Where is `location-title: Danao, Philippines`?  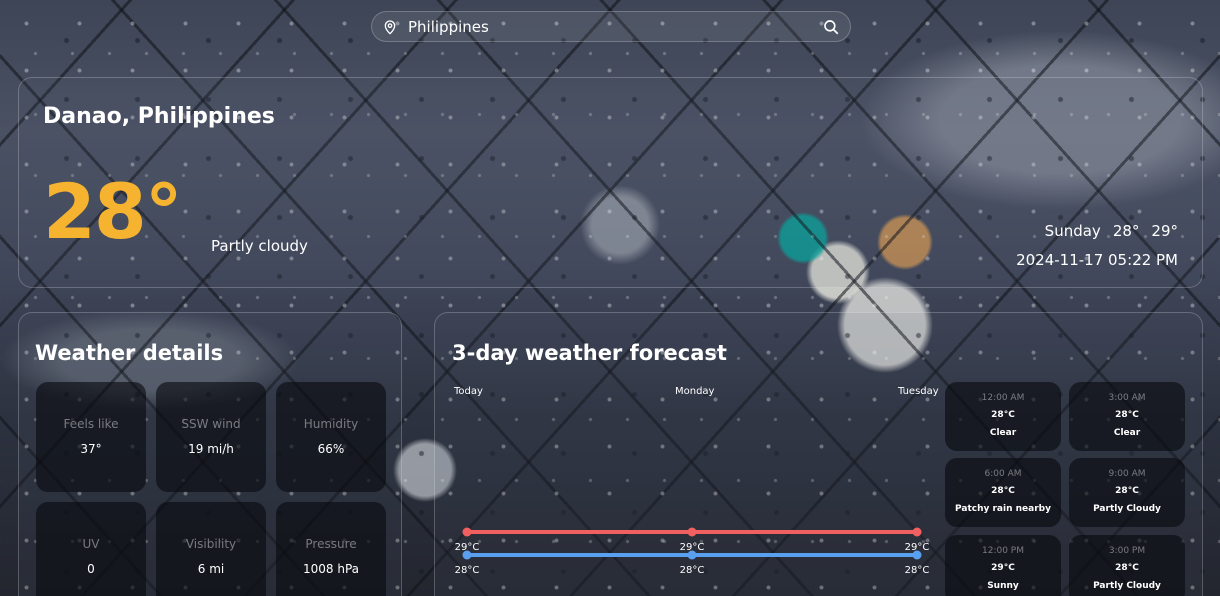
location-title: Danao, Philippines is located at coordinates (159, 116).